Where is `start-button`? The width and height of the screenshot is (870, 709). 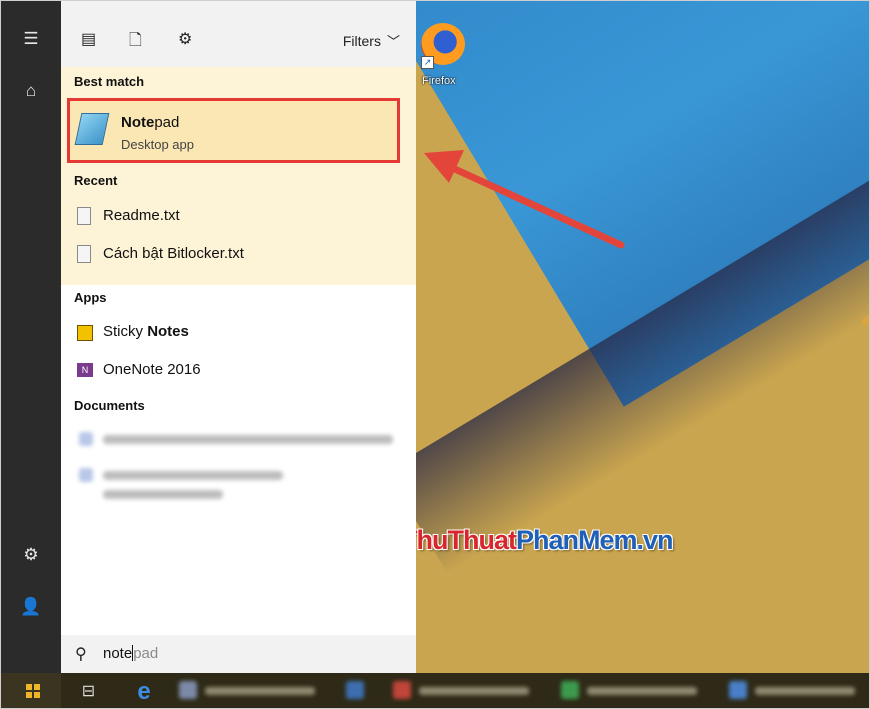 start-button is located at coordinates (31, 690).